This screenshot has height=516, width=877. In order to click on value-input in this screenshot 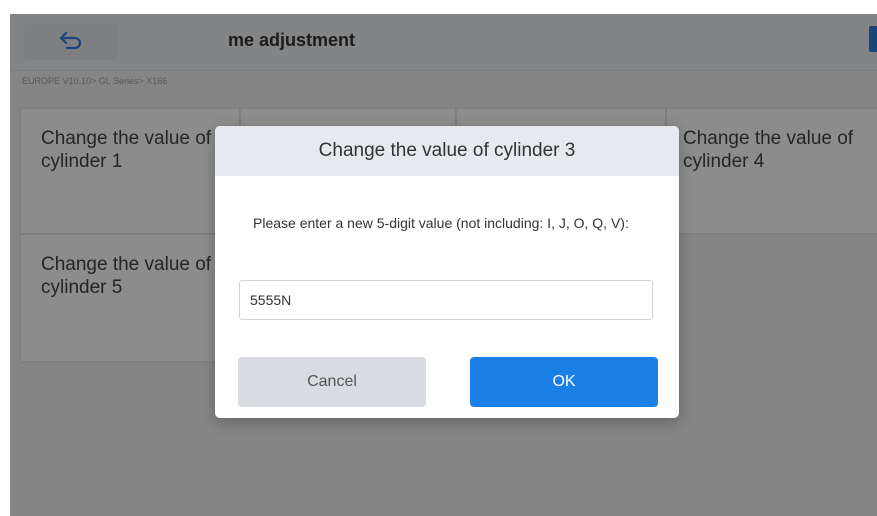, I will do `click(446, 300)`.